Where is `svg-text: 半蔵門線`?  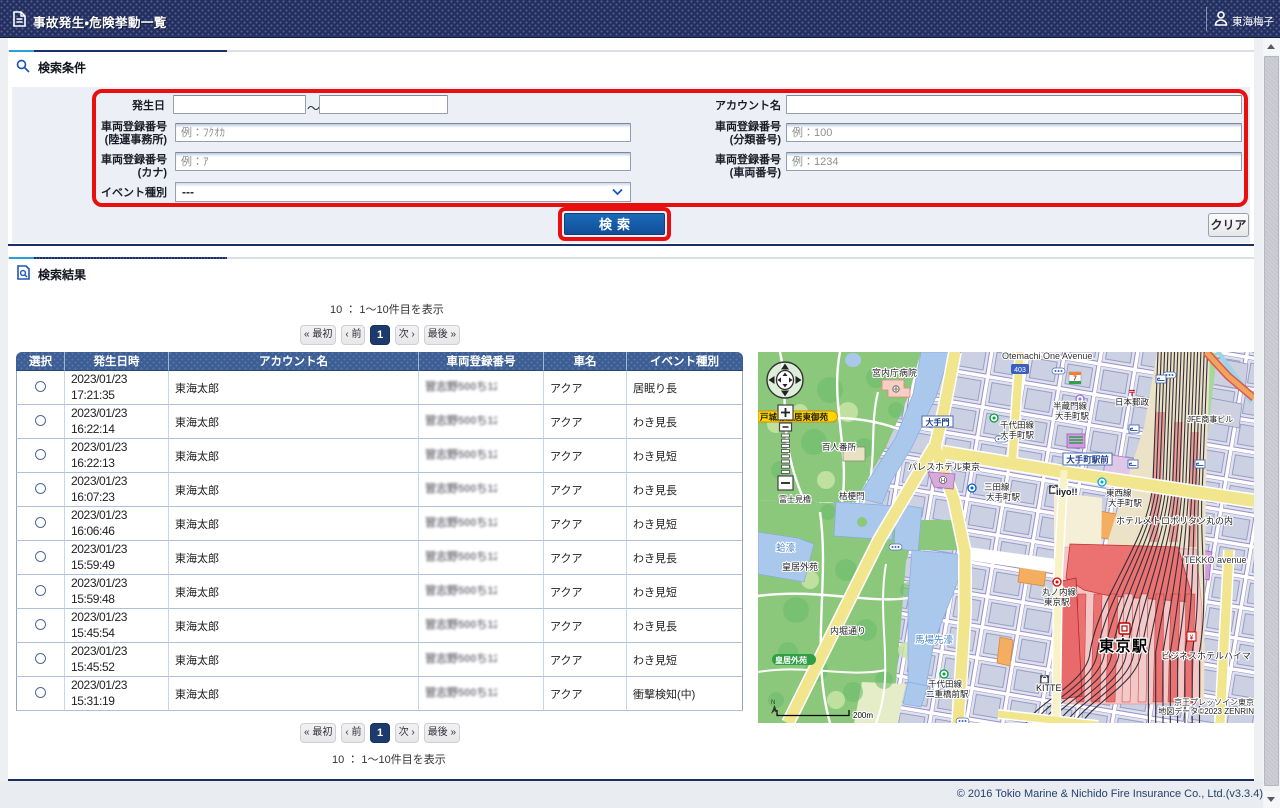
svg-text: 半蔵門線 is located at coordinates (1070, 406).